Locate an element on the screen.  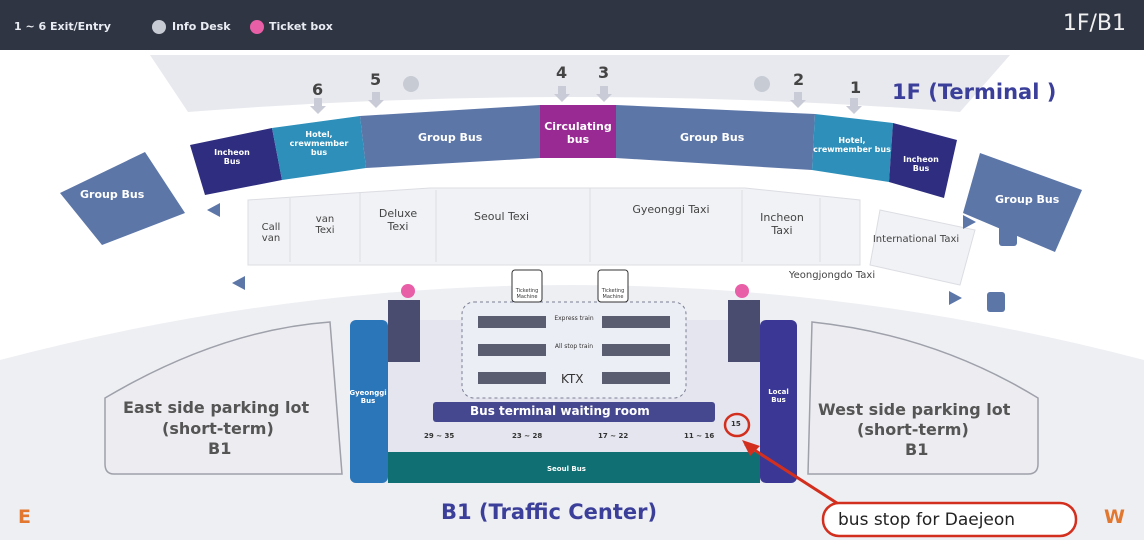
local-bus-label: Local Bus is located at coordinates (778, 396).